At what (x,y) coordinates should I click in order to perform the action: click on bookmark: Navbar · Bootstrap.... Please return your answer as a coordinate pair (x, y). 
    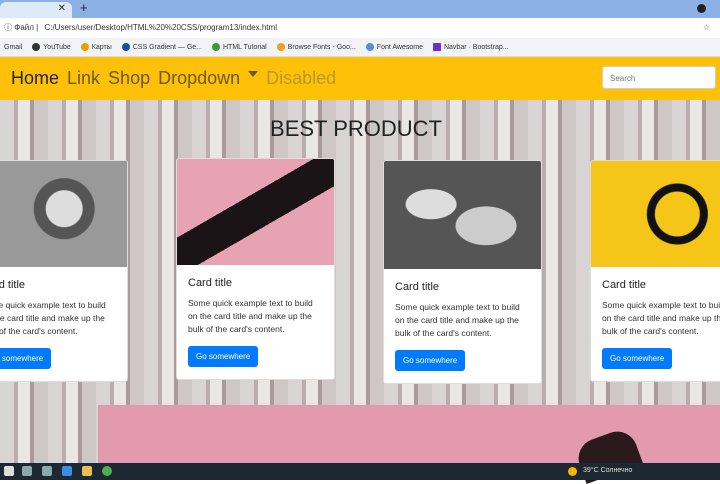
    Looking at the image, I should click on (470, 47).